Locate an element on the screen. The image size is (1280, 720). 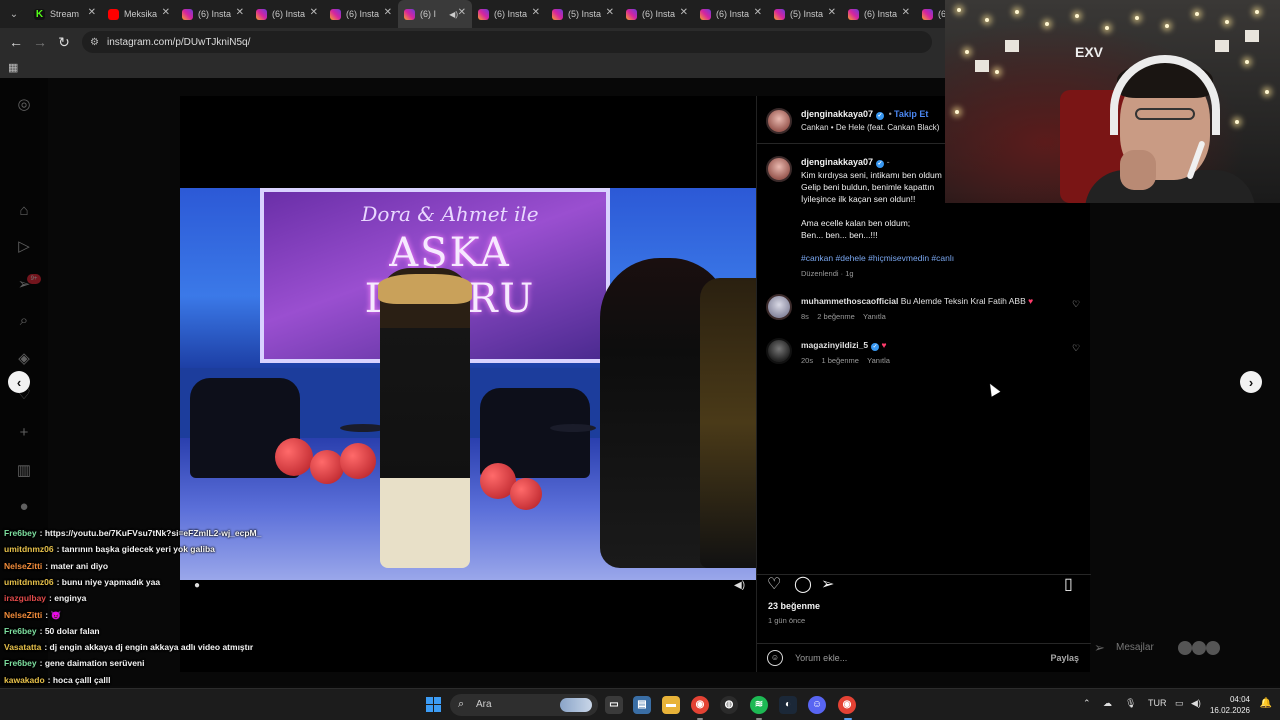
microphone-tray-icon: 🎙 is located at coordinates (1130, 703).